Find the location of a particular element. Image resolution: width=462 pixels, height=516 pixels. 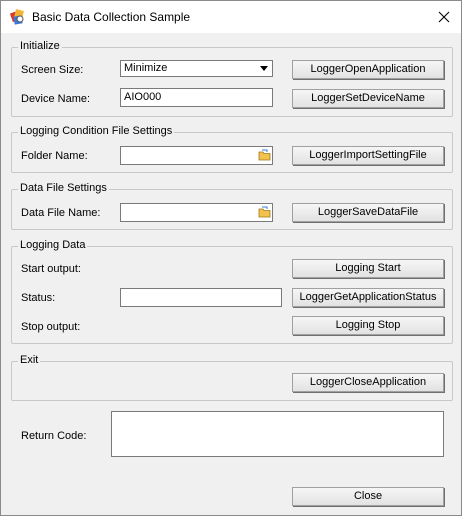

logging-data-legend: Logging Data is located at coordinates (53, 245).